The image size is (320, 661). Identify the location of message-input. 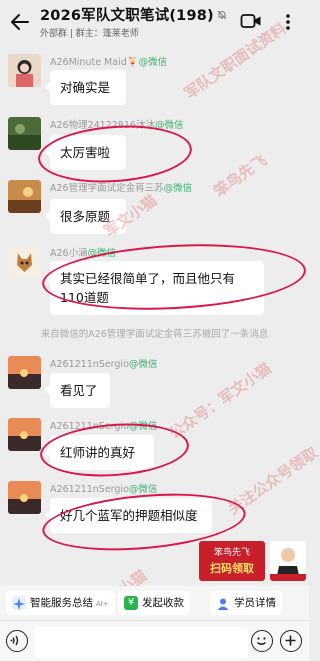
(141, 642).